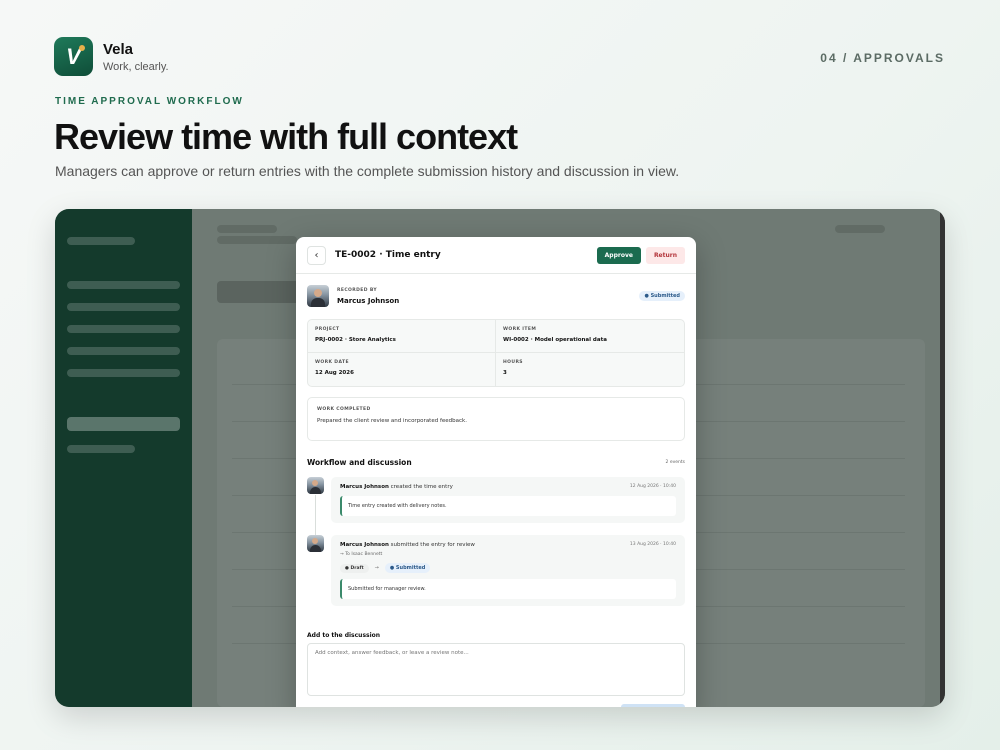  Describe the element at coordinates (355, 340) in the screenshot. I see `detail-value: PRJ-0002 · Store Analytics` at that location.